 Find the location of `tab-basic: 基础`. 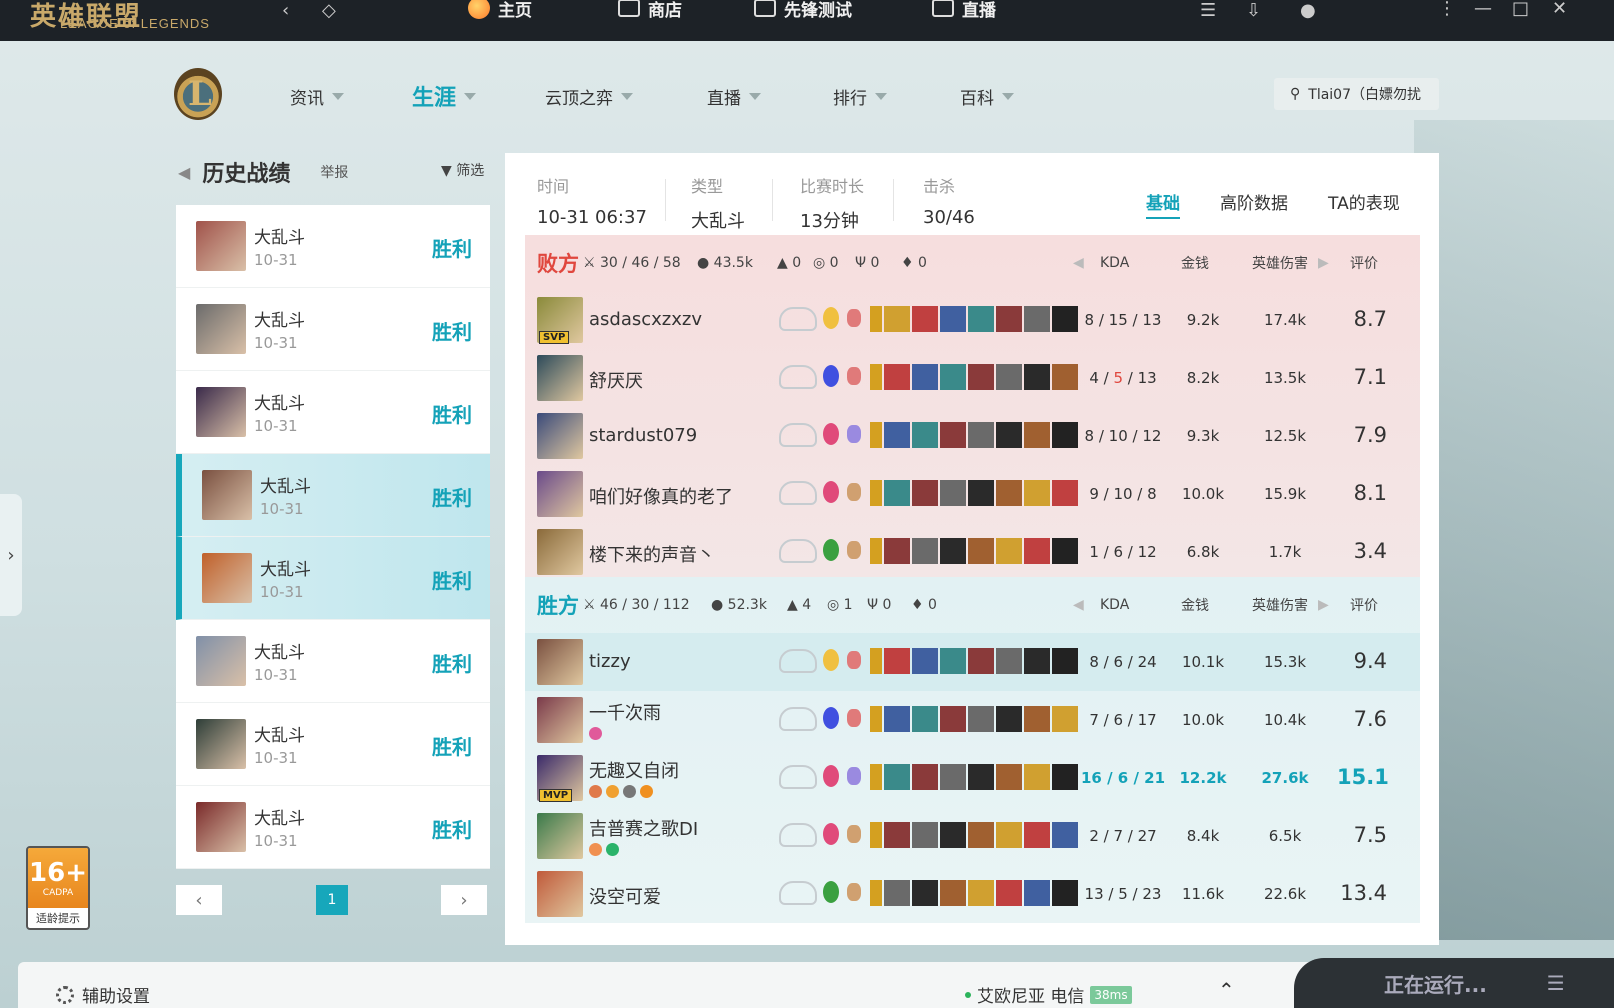

tab-basic: 基础 is located at coordinates (1163, 204).